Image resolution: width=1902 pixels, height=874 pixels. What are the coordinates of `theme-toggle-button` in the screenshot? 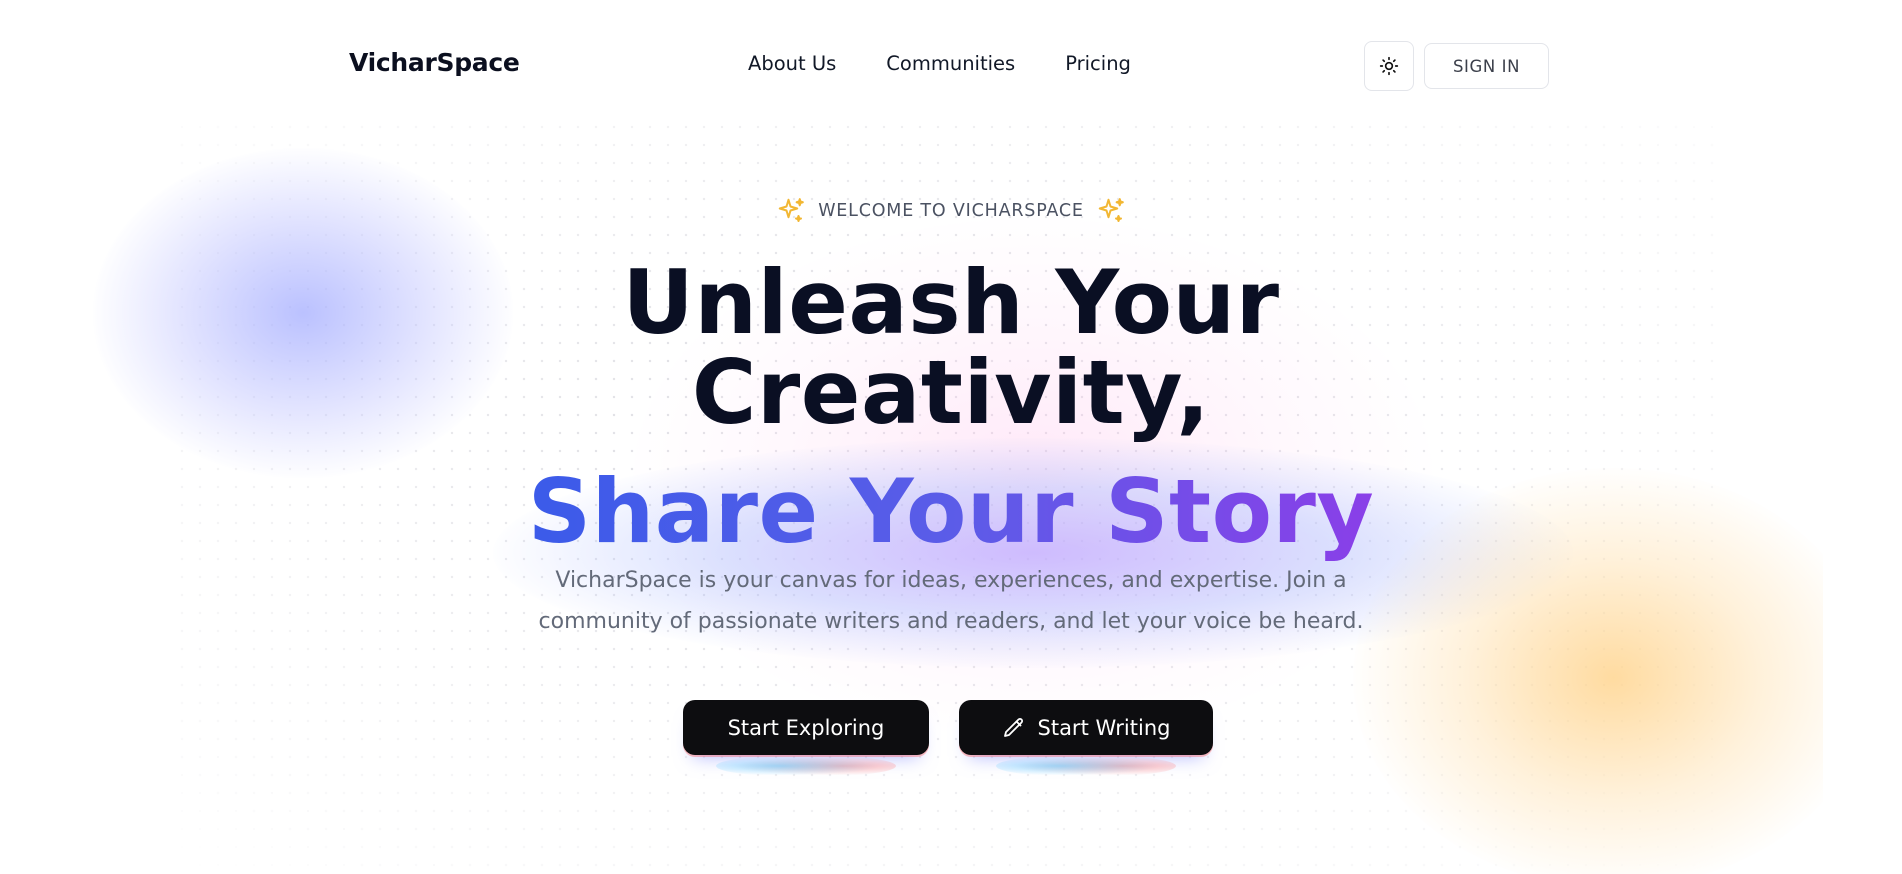 It's located at (1389, 66).